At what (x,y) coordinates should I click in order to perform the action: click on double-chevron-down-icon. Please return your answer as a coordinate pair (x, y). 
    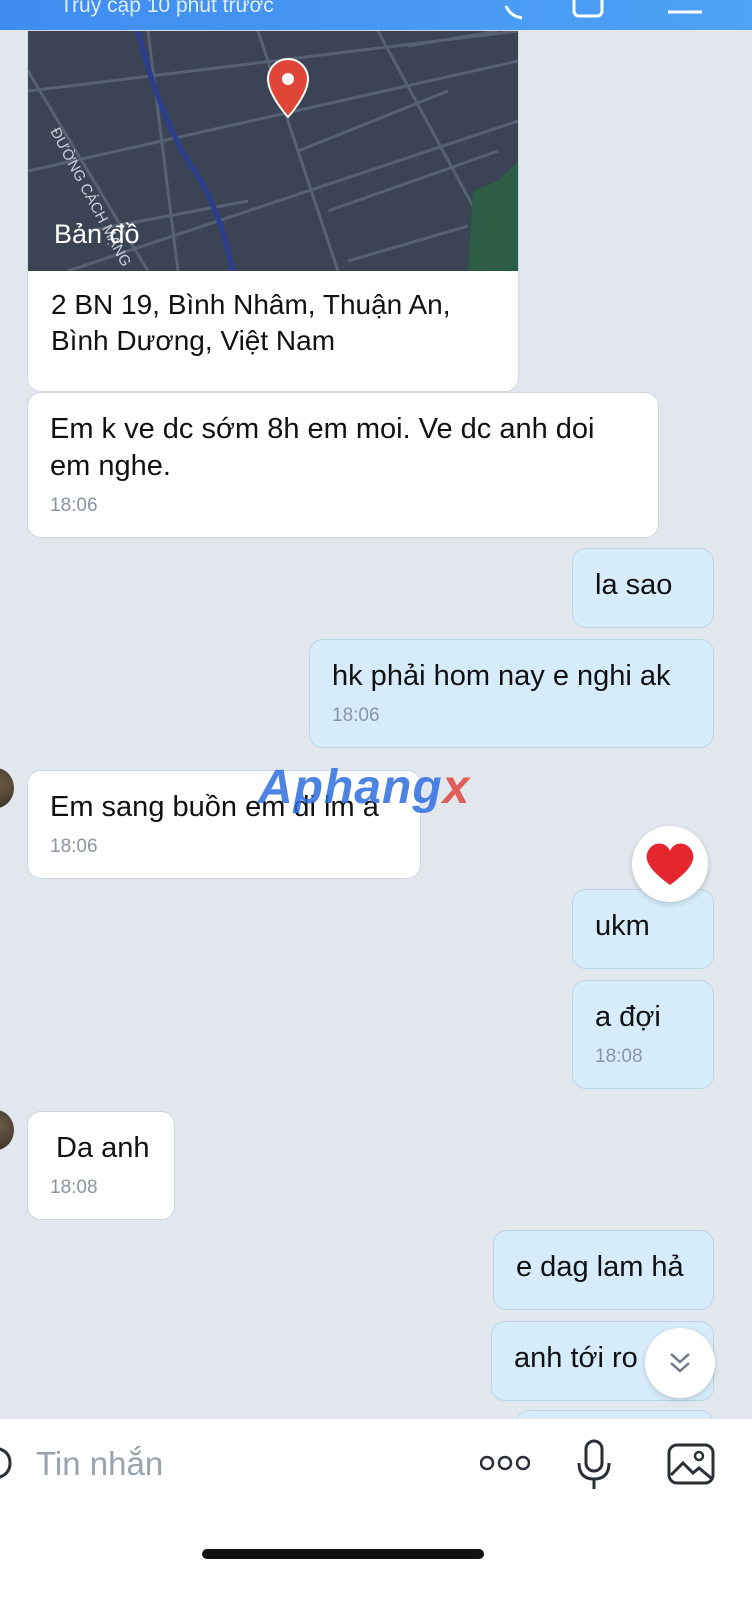
    Looking at the image, I should click on (680, 1363).